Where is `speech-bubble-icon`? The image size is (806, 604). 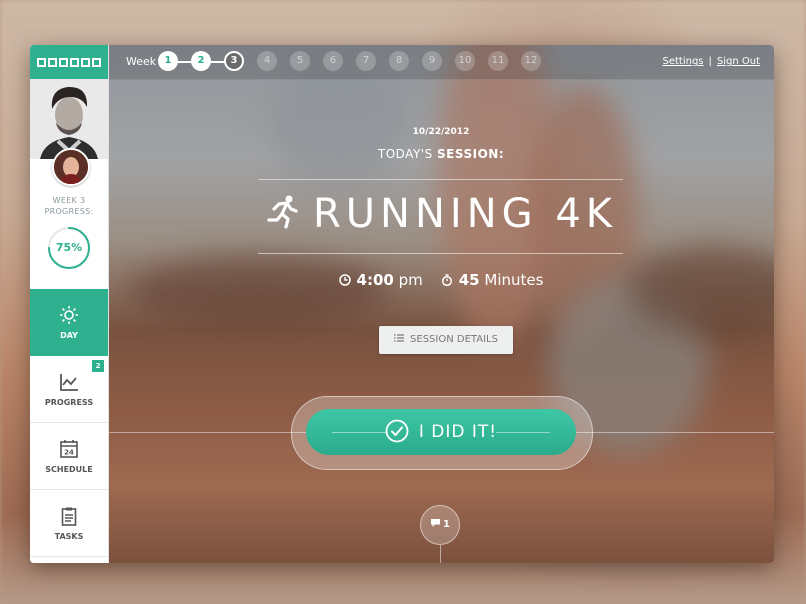
speech-bubble-icon is located at coordinates (436, 523).